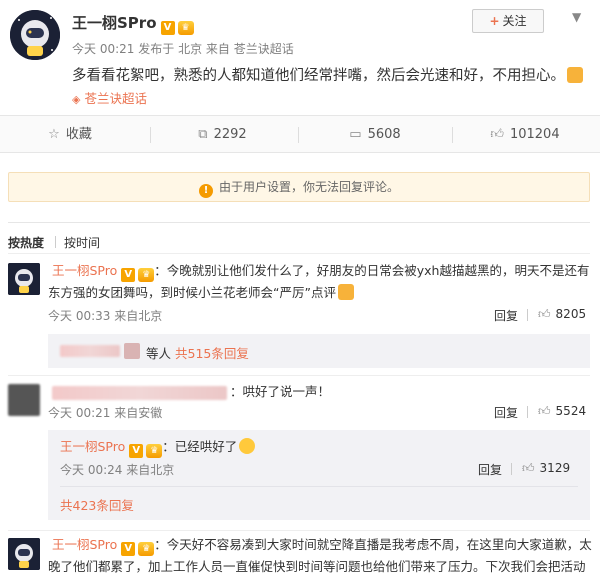 This screenshot has height=579, width=600. What do you see at coordinates (212, 353) in the screenshot?
I see `replies-link: 共515条回复` at bounding box center [212, 353].